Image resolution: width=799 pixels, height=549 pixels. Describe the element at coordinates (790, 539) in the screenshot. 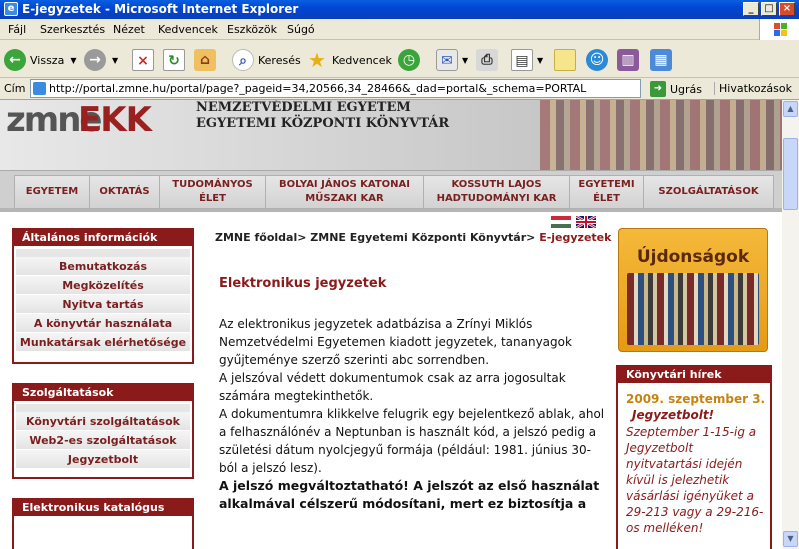

I see `scroll-down-icon: ▼` at that location.